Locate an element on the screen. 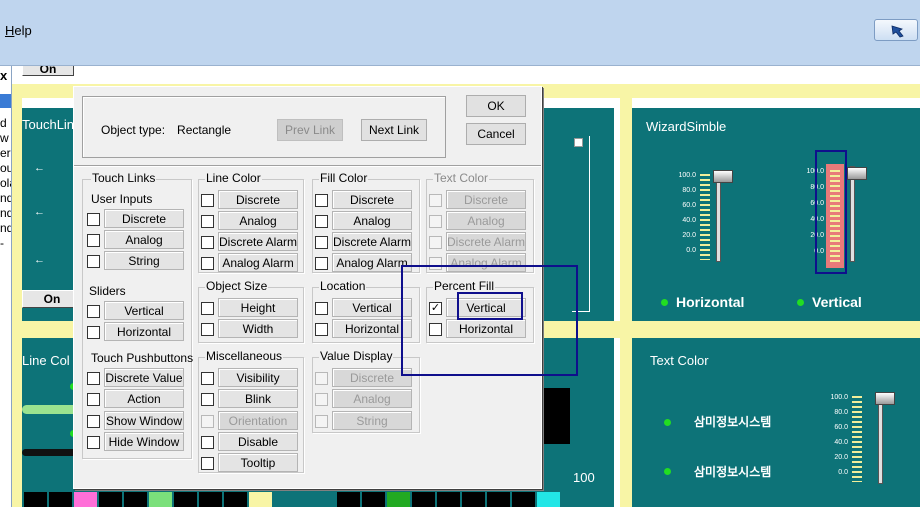 The height and width of the screenshot is (507, 920). left-item: d is located at coordinates (5, 123).